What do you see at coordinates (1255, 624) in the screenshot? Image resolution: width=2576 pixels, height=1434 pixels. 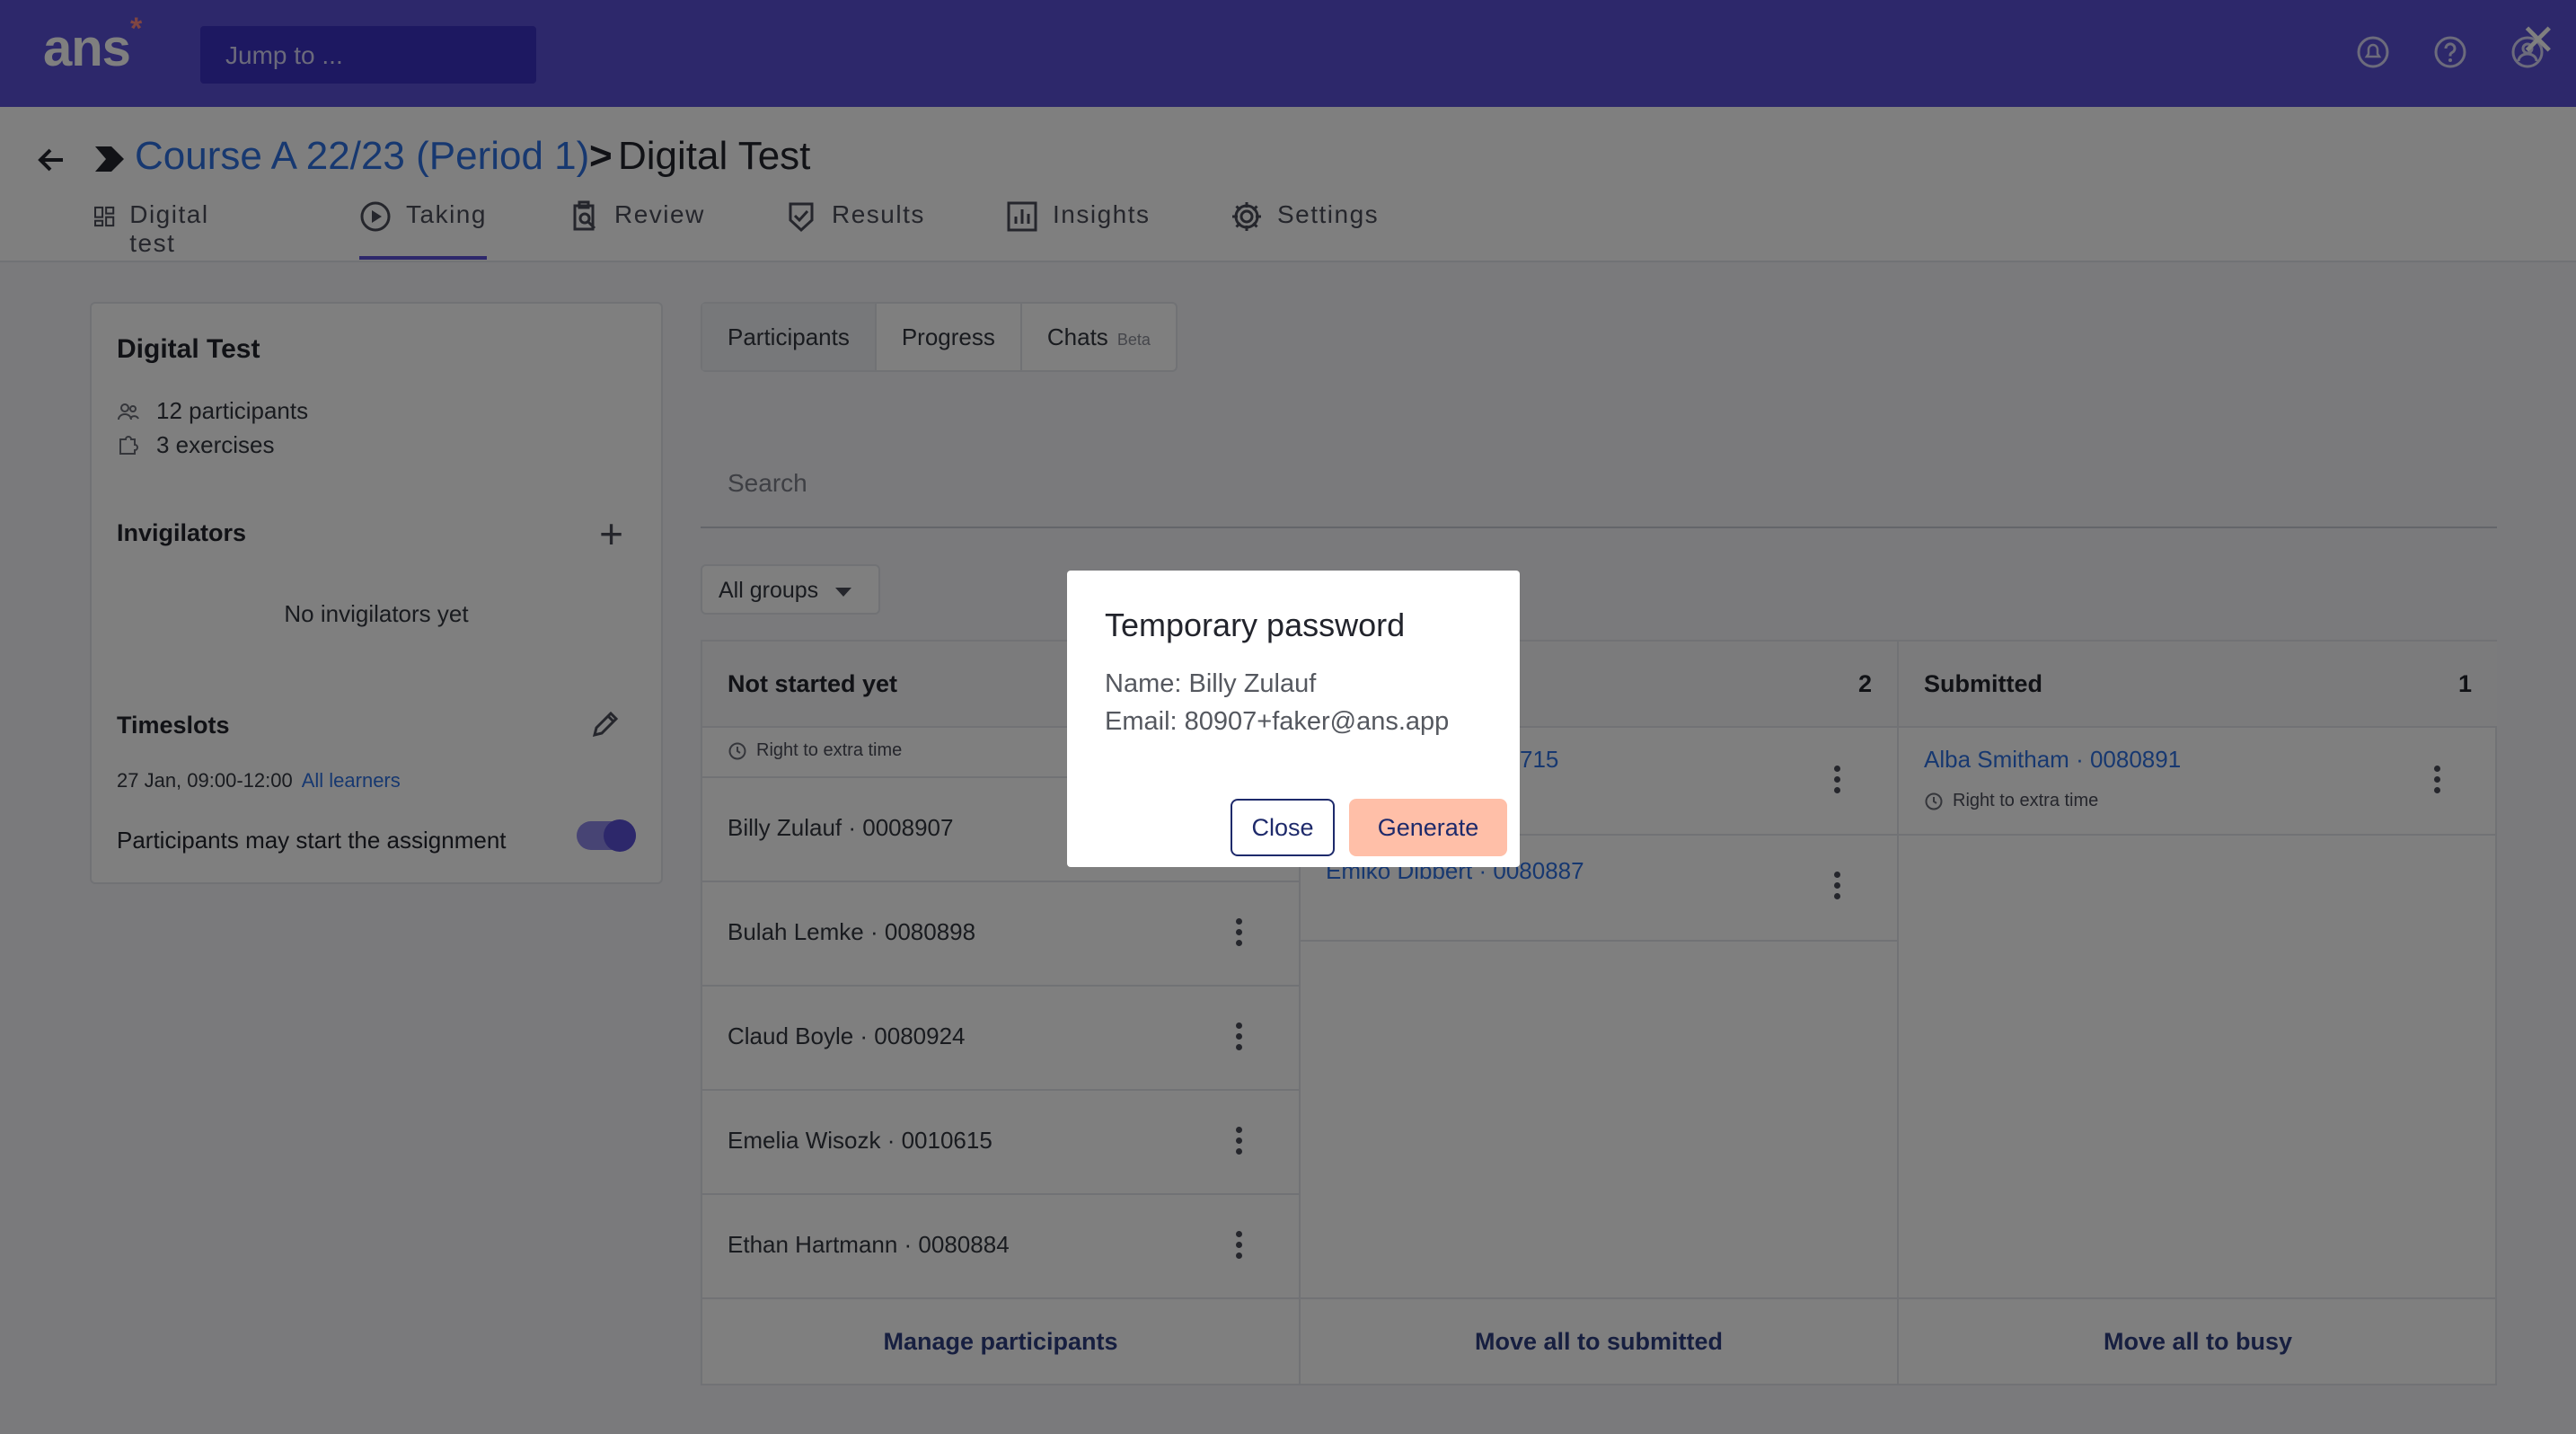 I see `dialog-title: Temporary password` at bounding box center [1255, 624].